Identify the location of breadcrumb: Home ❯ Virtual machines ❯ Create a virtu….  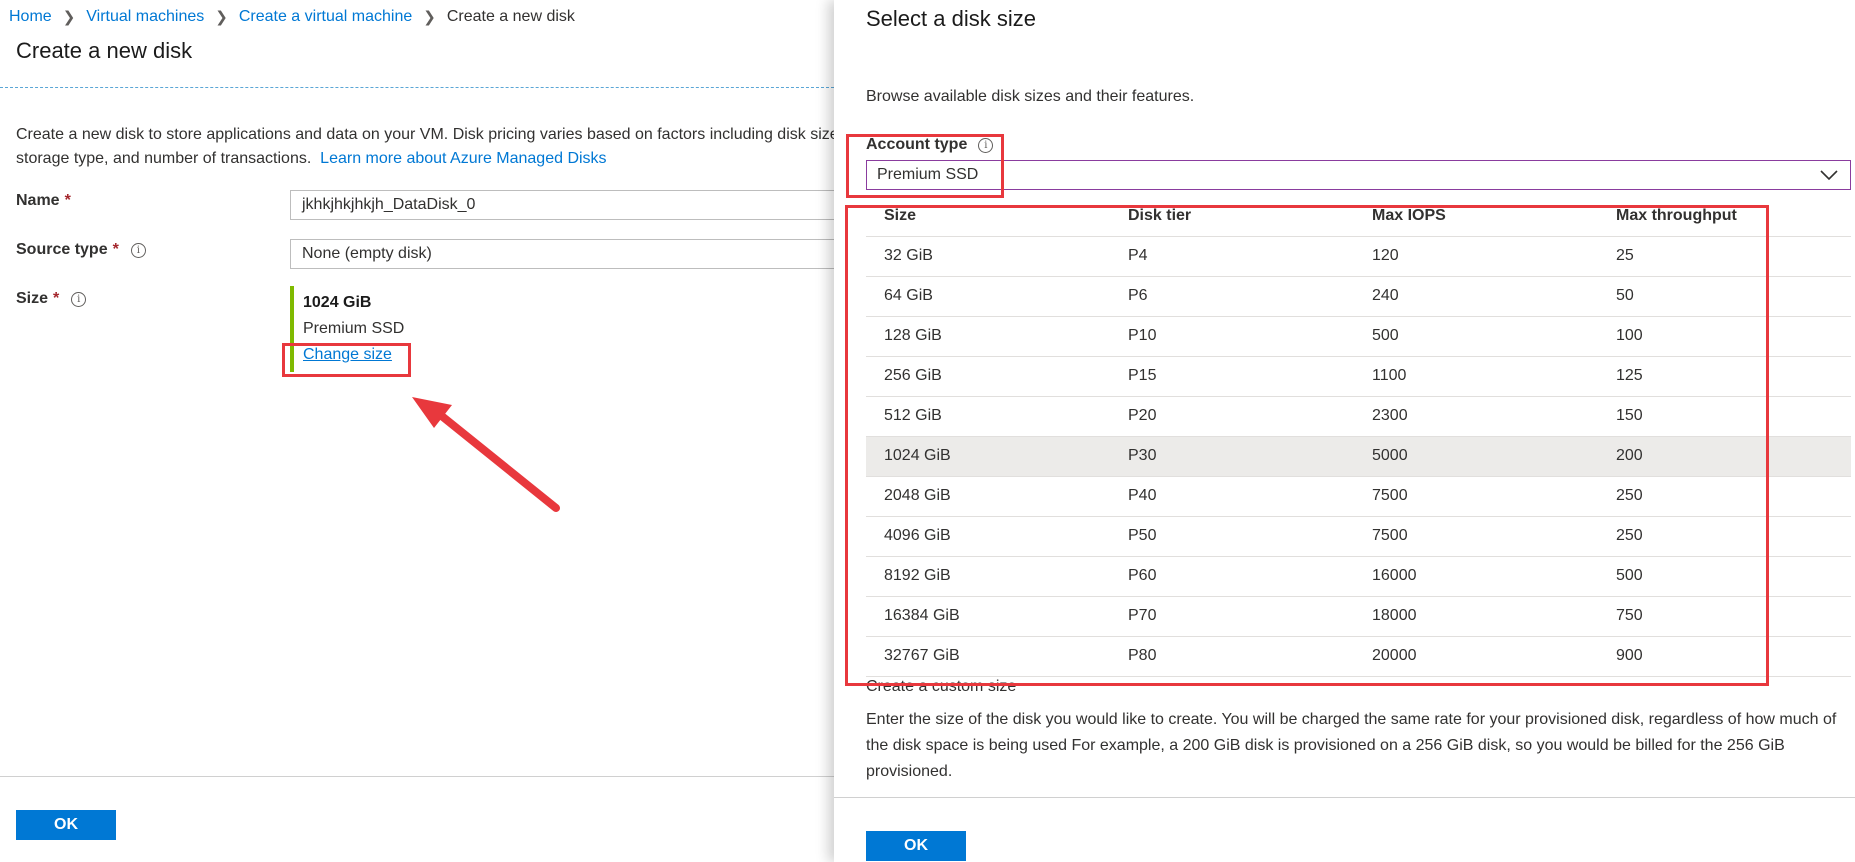
(292, 17).